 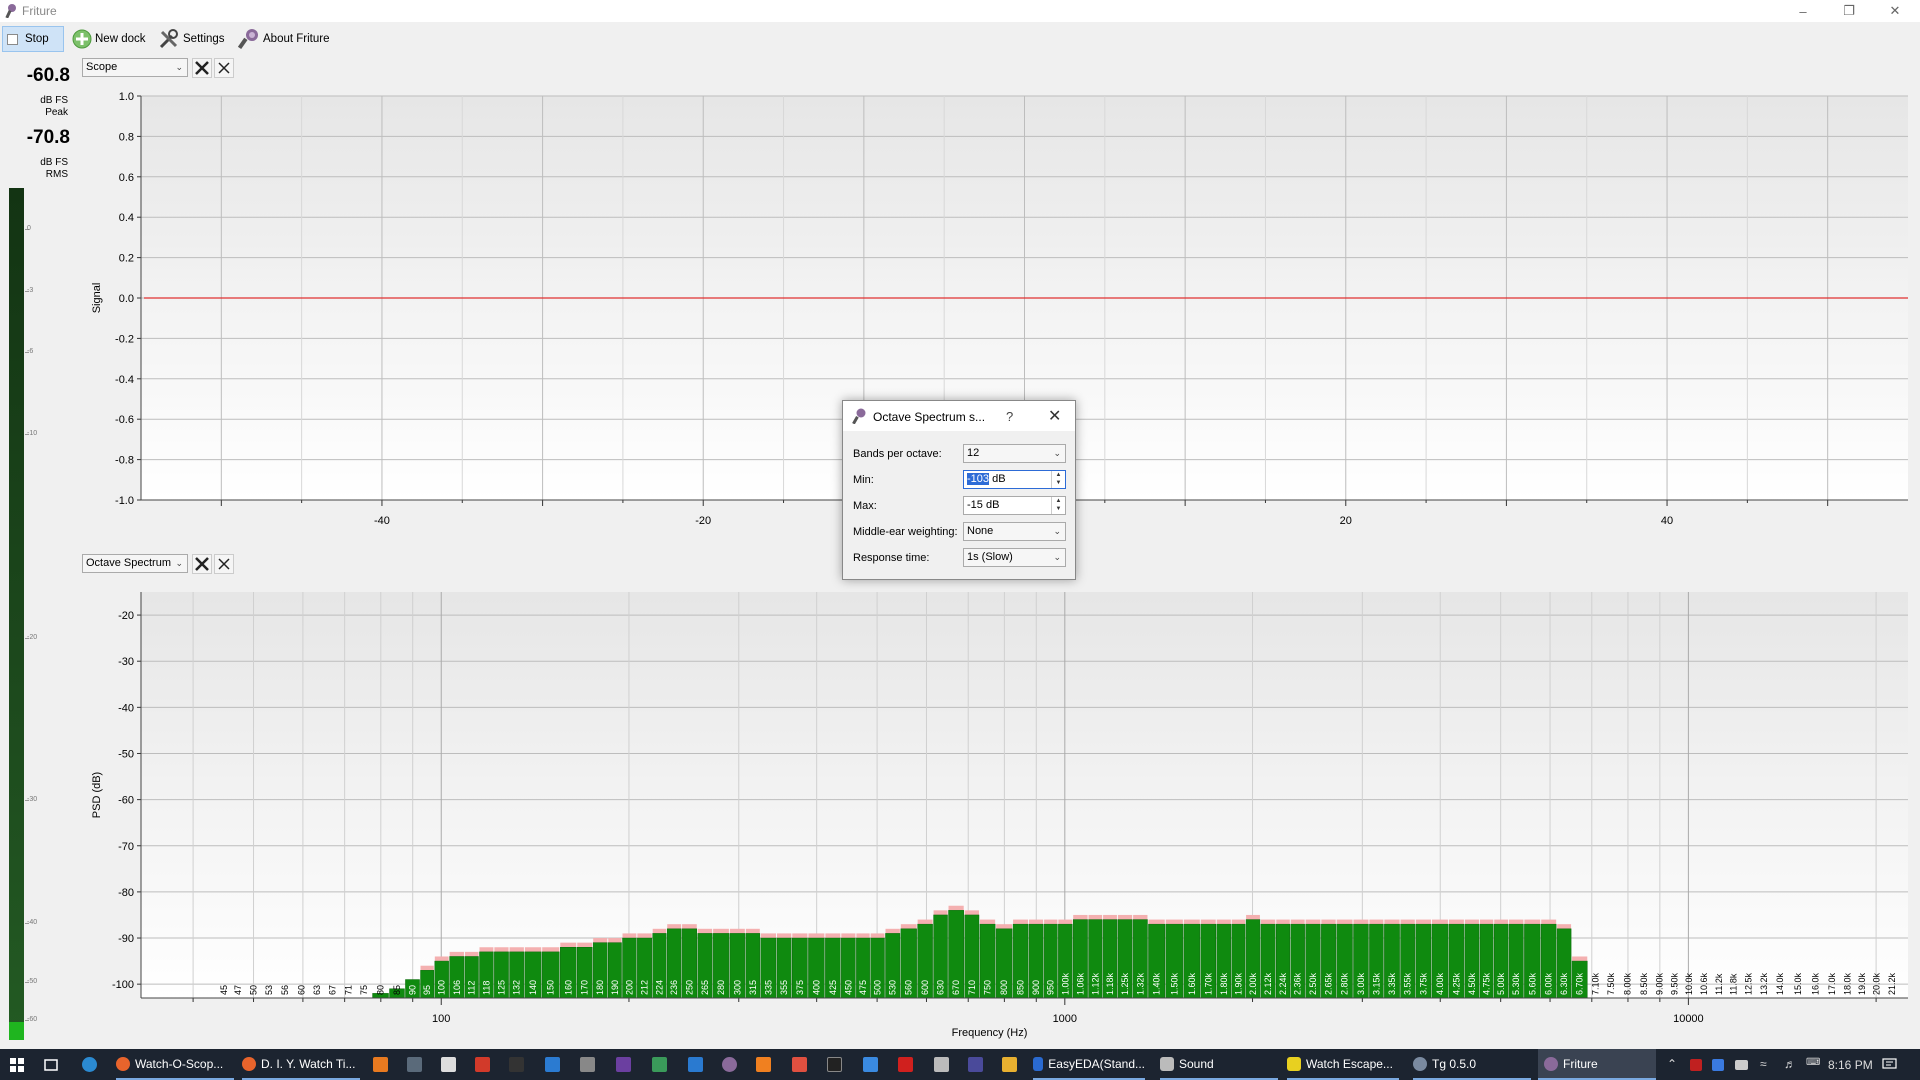 I want to click on app-e-icon, so click(x=380, y=1064).